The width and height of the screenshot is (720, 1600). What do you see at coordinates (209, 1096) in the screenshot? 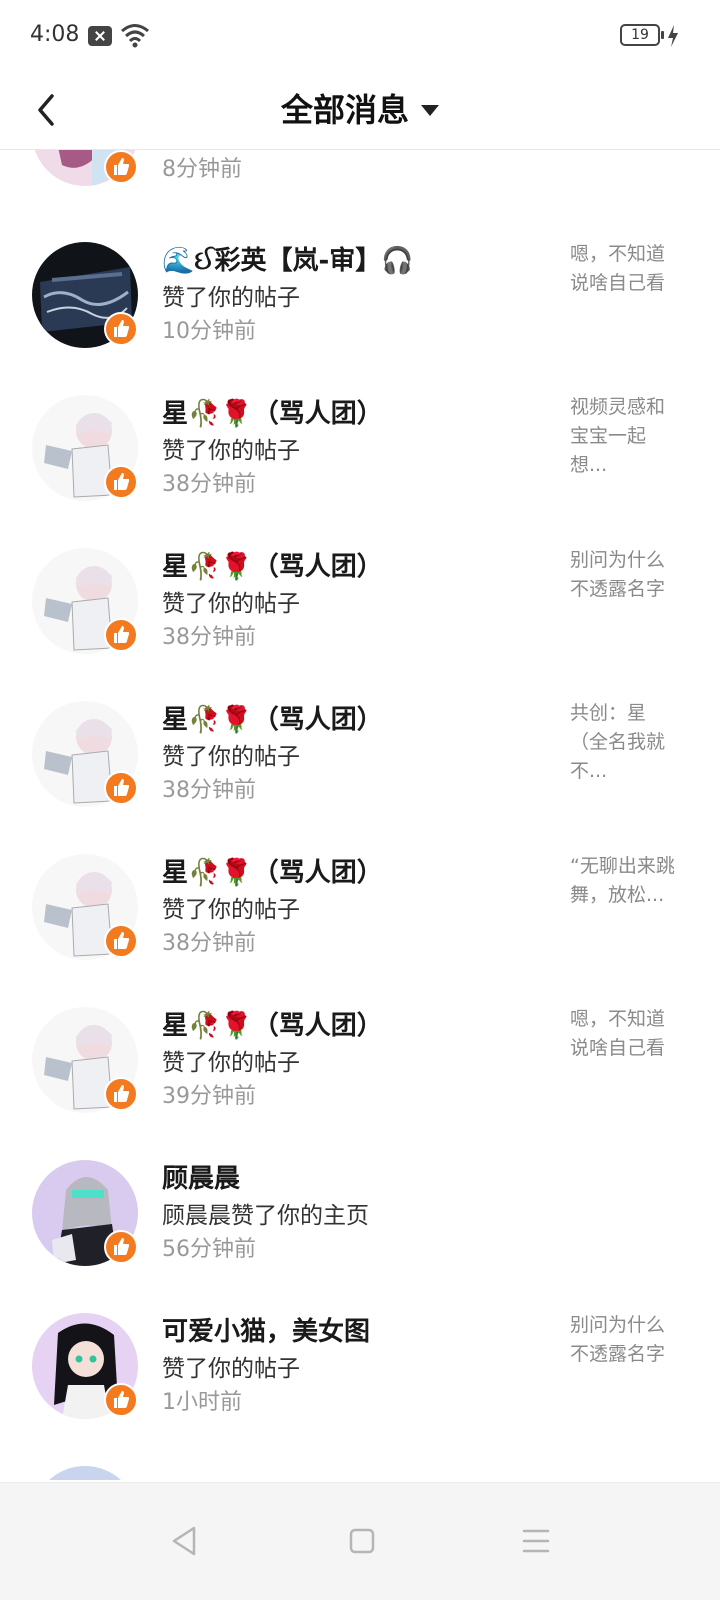
I see `message-time: 39分钟前` at bounding box center [209, 1096].